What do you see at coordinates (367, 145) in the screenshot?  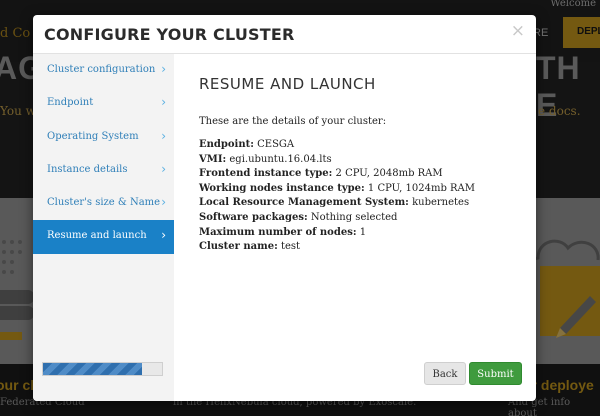 I see `detail-row-endpoint: Endpoint: CESGA` at bounding box center [367, 145].